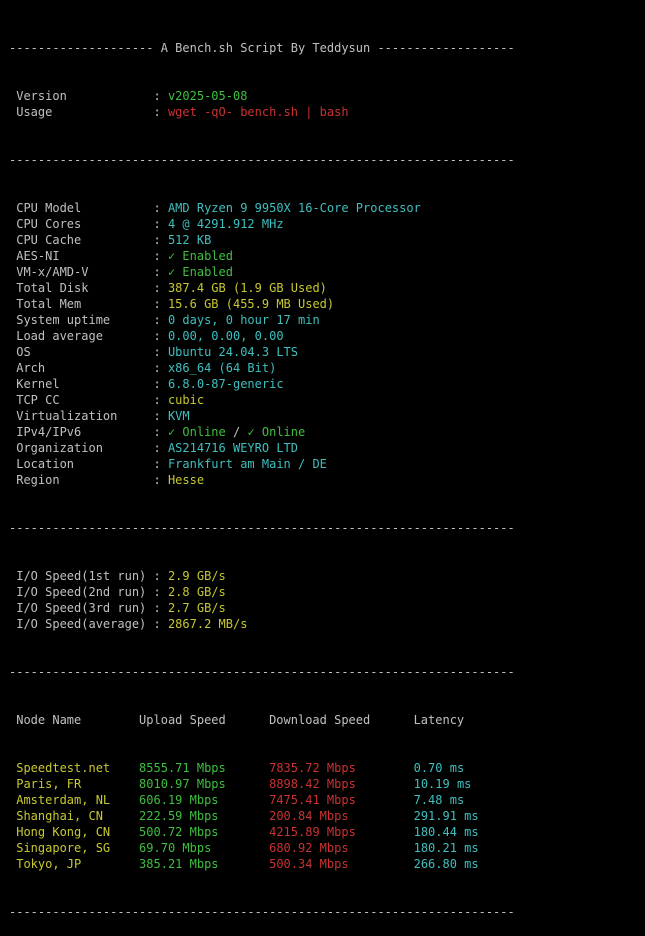 This screenshot has height=936, width=645. Describe the element at coordinates (74, 864) in the screenshot. I see `node-name: Tokyo, JP` at that location.